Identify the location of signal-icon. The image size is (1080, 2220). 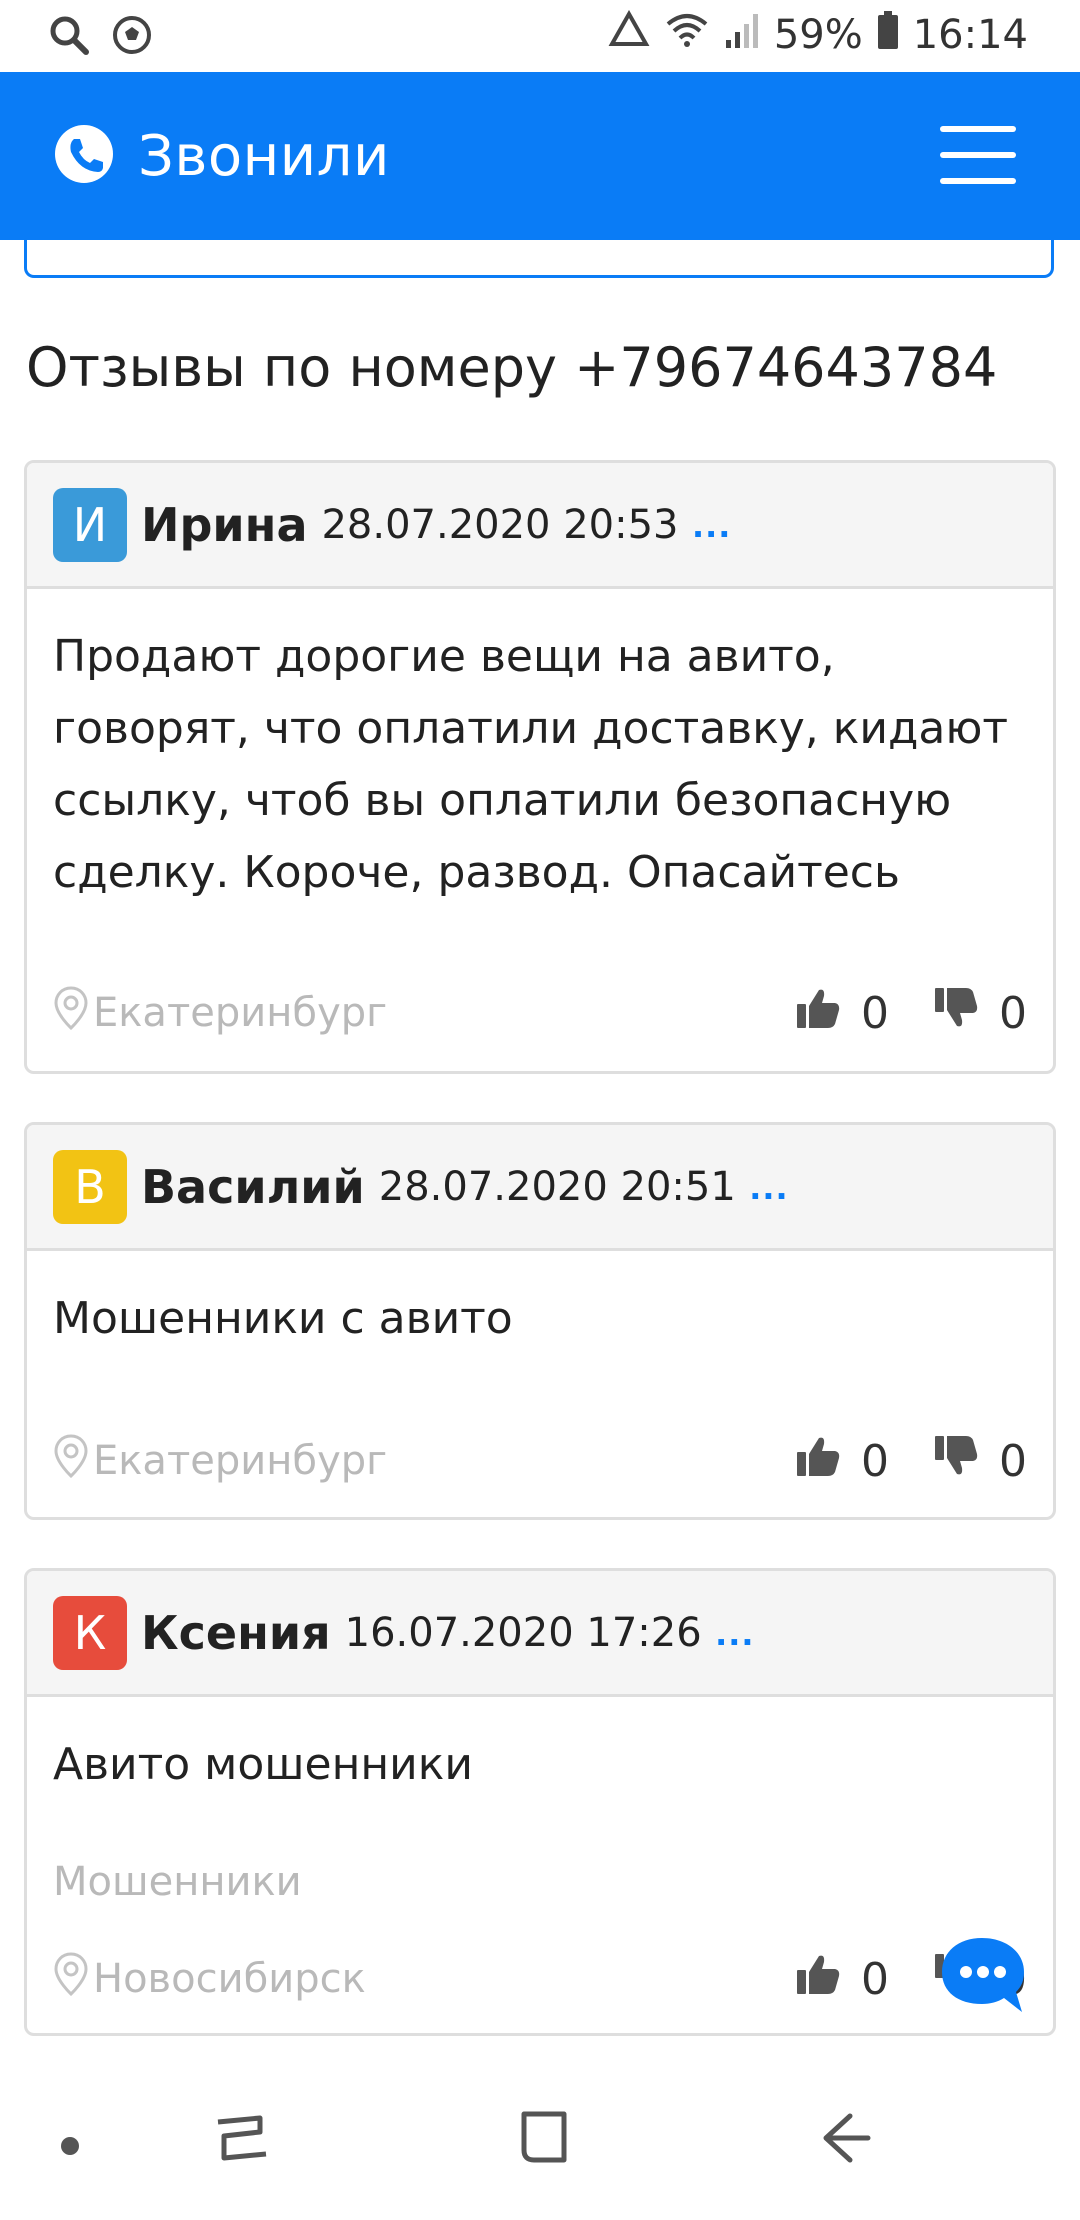
(742, 35).